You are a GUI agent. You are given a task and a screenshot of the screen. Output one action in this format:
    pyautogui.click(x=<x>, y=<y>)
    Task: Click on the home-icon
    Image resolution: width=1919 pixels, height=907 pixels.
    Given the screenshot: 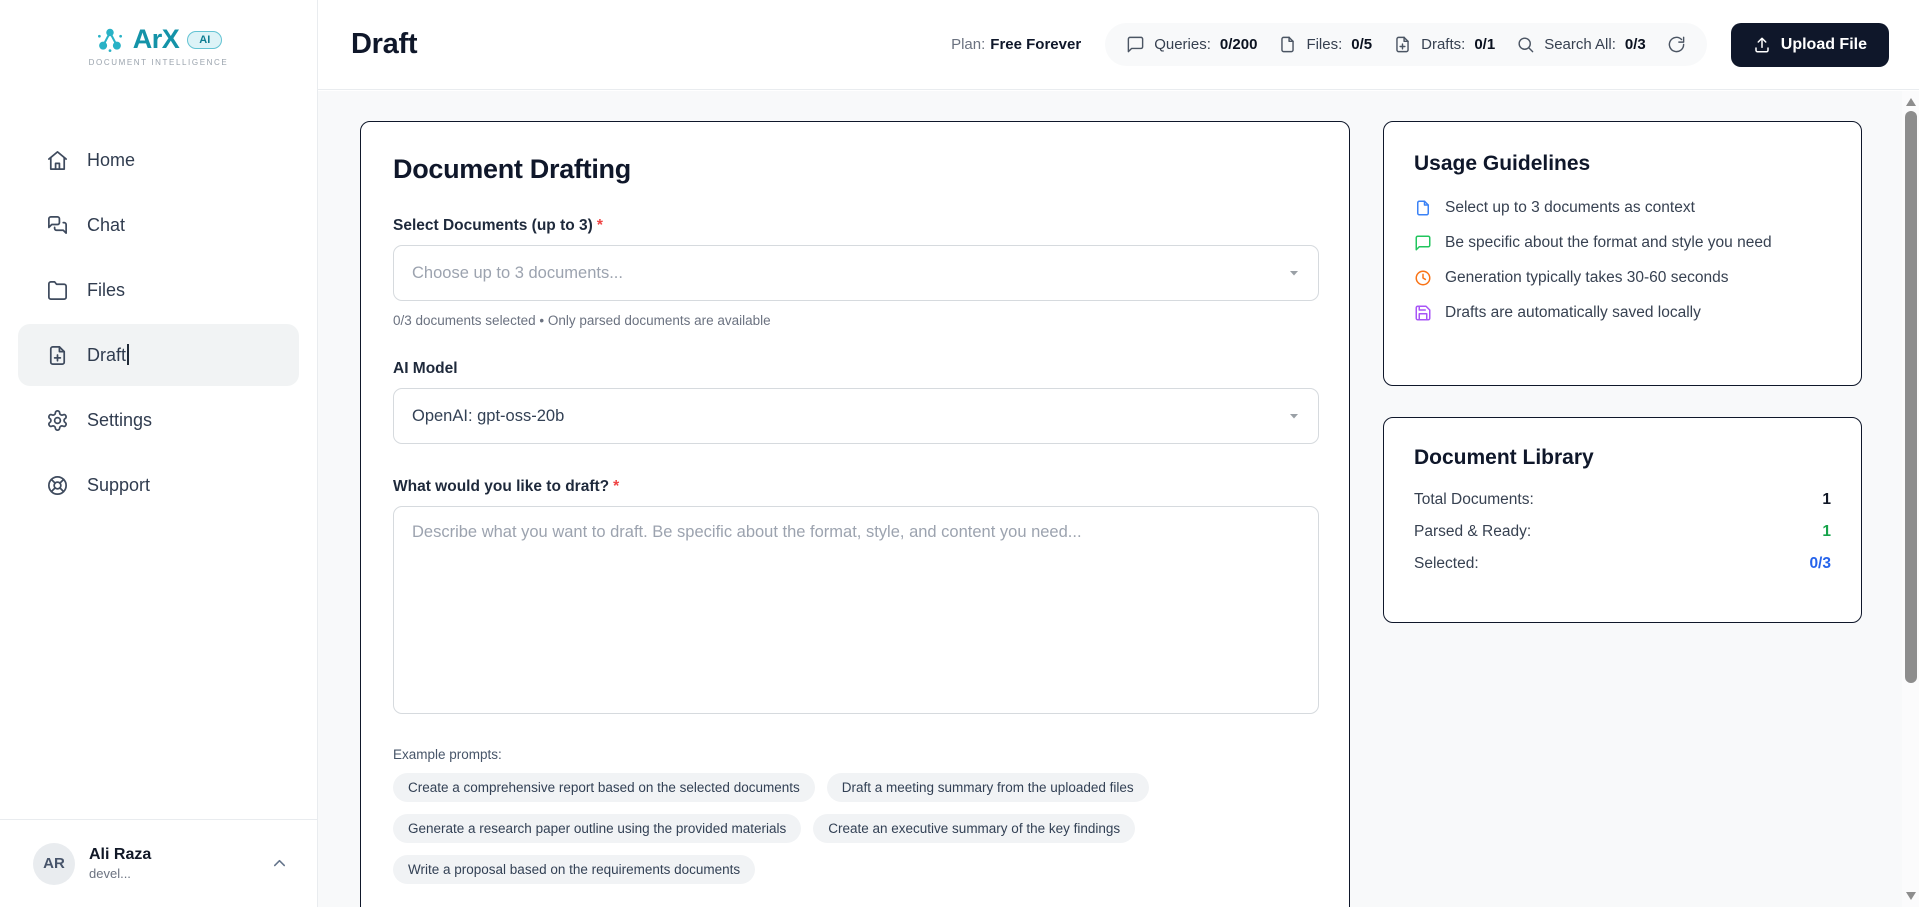 What is the action you would take?
    pyautogui.click(x=57, y=160)
    